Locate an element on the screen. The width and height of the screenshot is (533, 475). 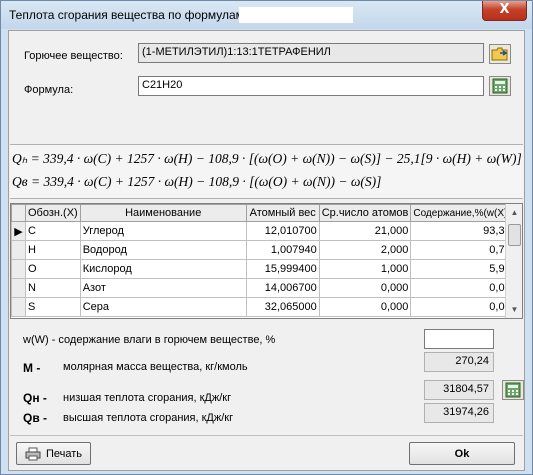
title-bar: Теплота сгорания вещества по формулам X is located at coordinates (266, 15).